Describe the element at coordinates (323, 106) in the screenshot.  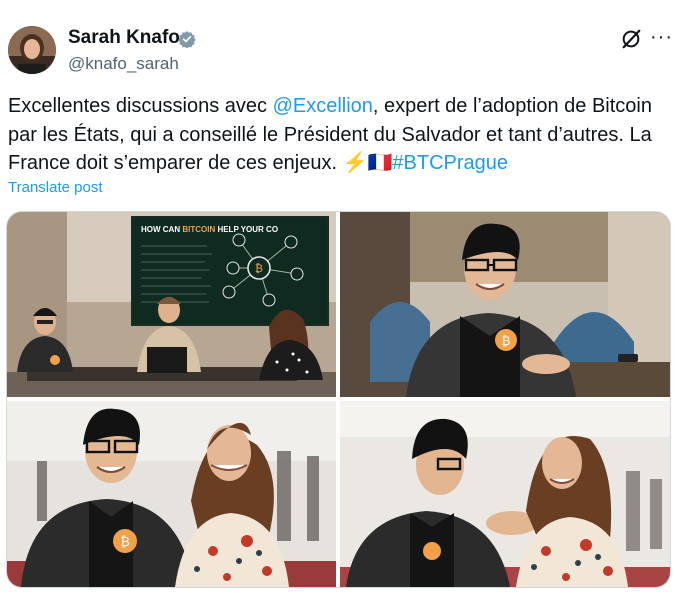
I see `mention-link: @Excellion` at that location.